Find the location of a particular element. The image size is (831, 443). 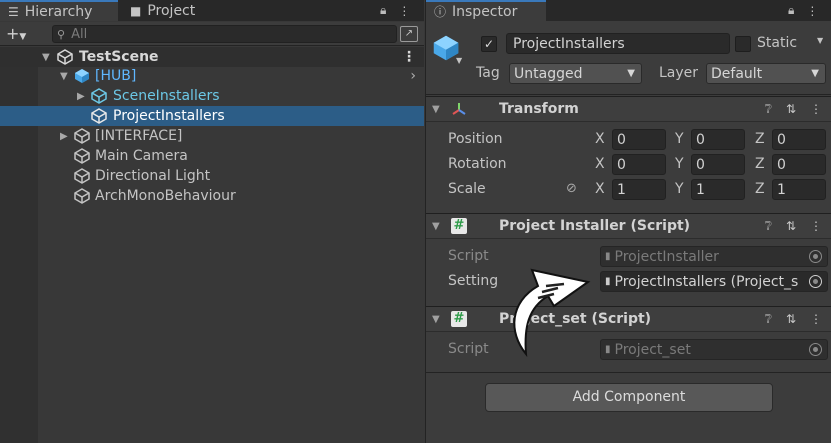

search-options-icon: ↗ is located at coordinates (409, 34).